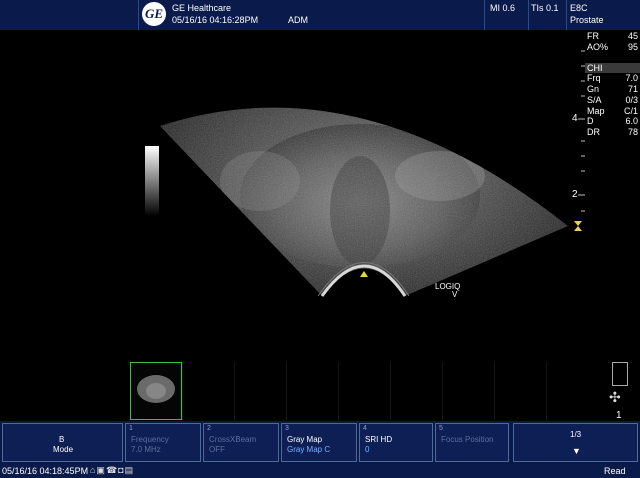 This screenshot has height=478, width=640. I want to click on status-icons: ⌂▣☎◘▤, so click(112, 470).